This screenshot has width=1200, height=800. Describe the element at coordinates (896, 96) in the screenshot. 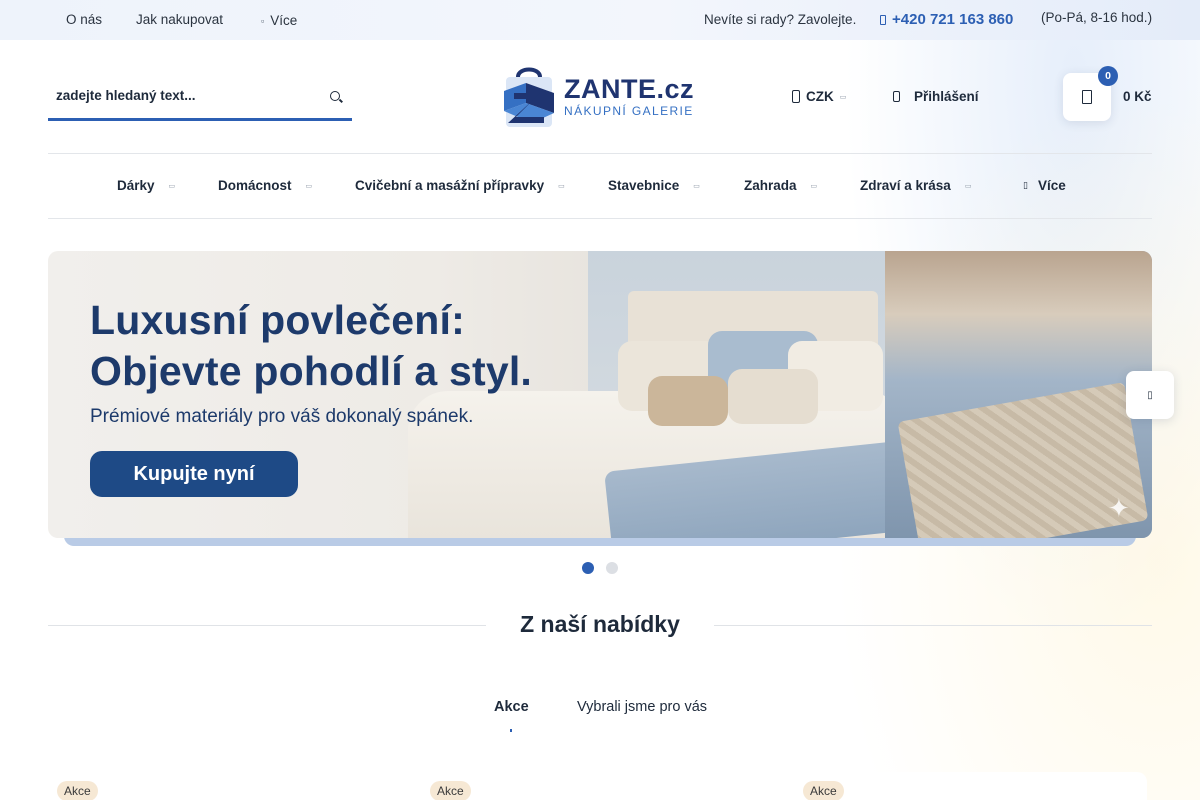

I see `user-icon` at that location.